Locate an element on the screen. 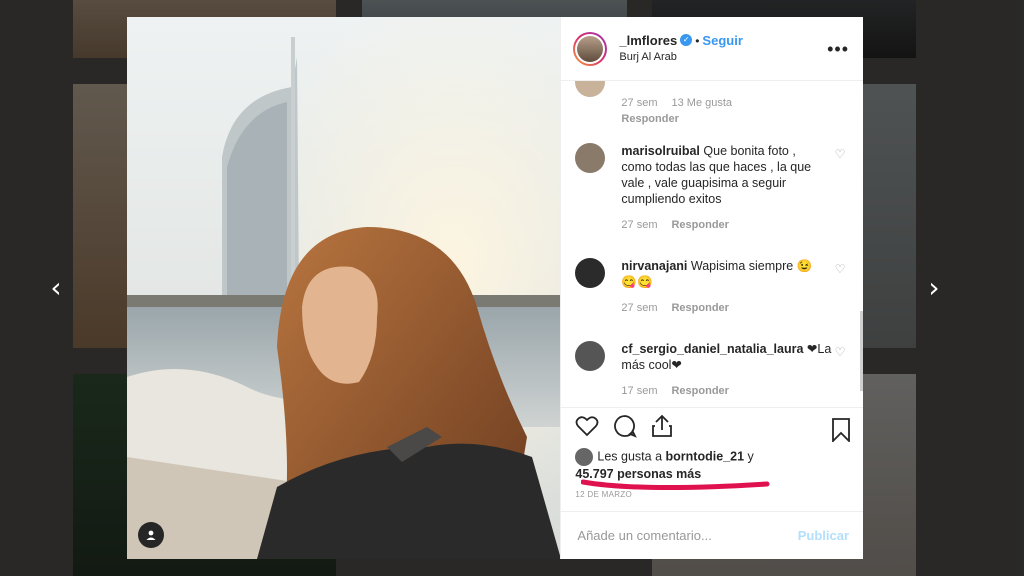  comment-username: marisolruibal is located at coordinates (660, 151).